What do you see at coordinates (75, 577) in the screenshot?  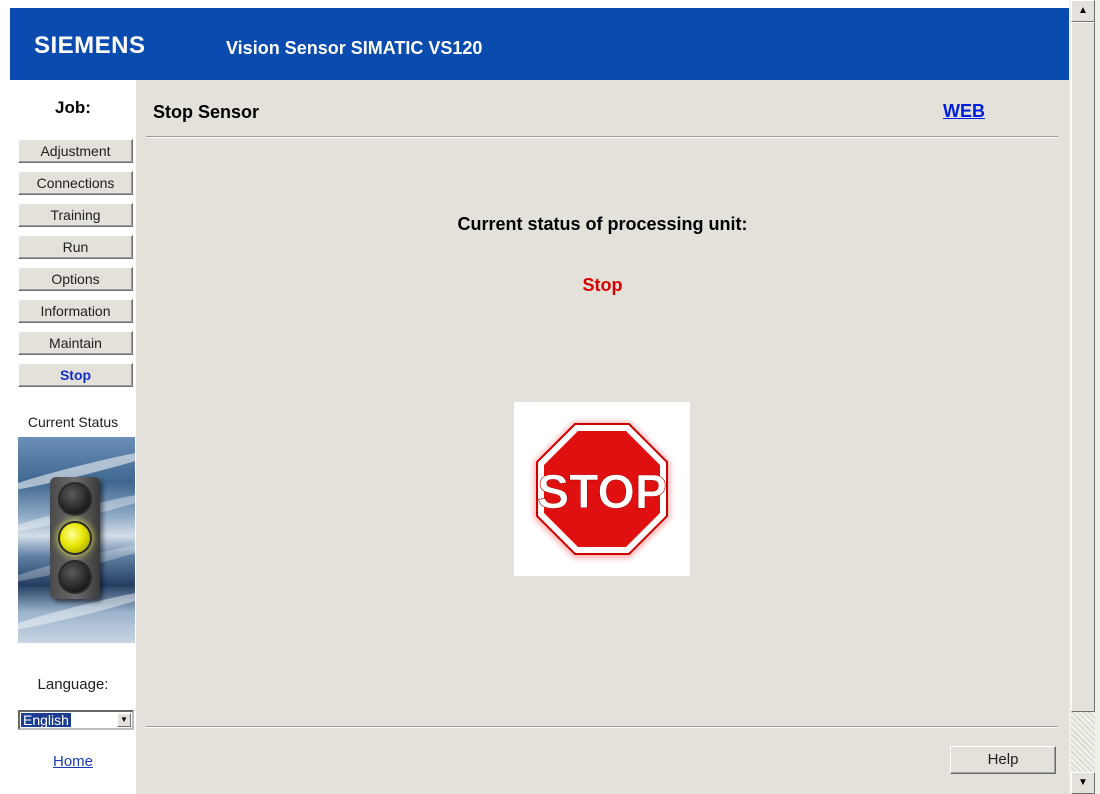 I see `green-lamp-icon` at bounding box center [75, 577].